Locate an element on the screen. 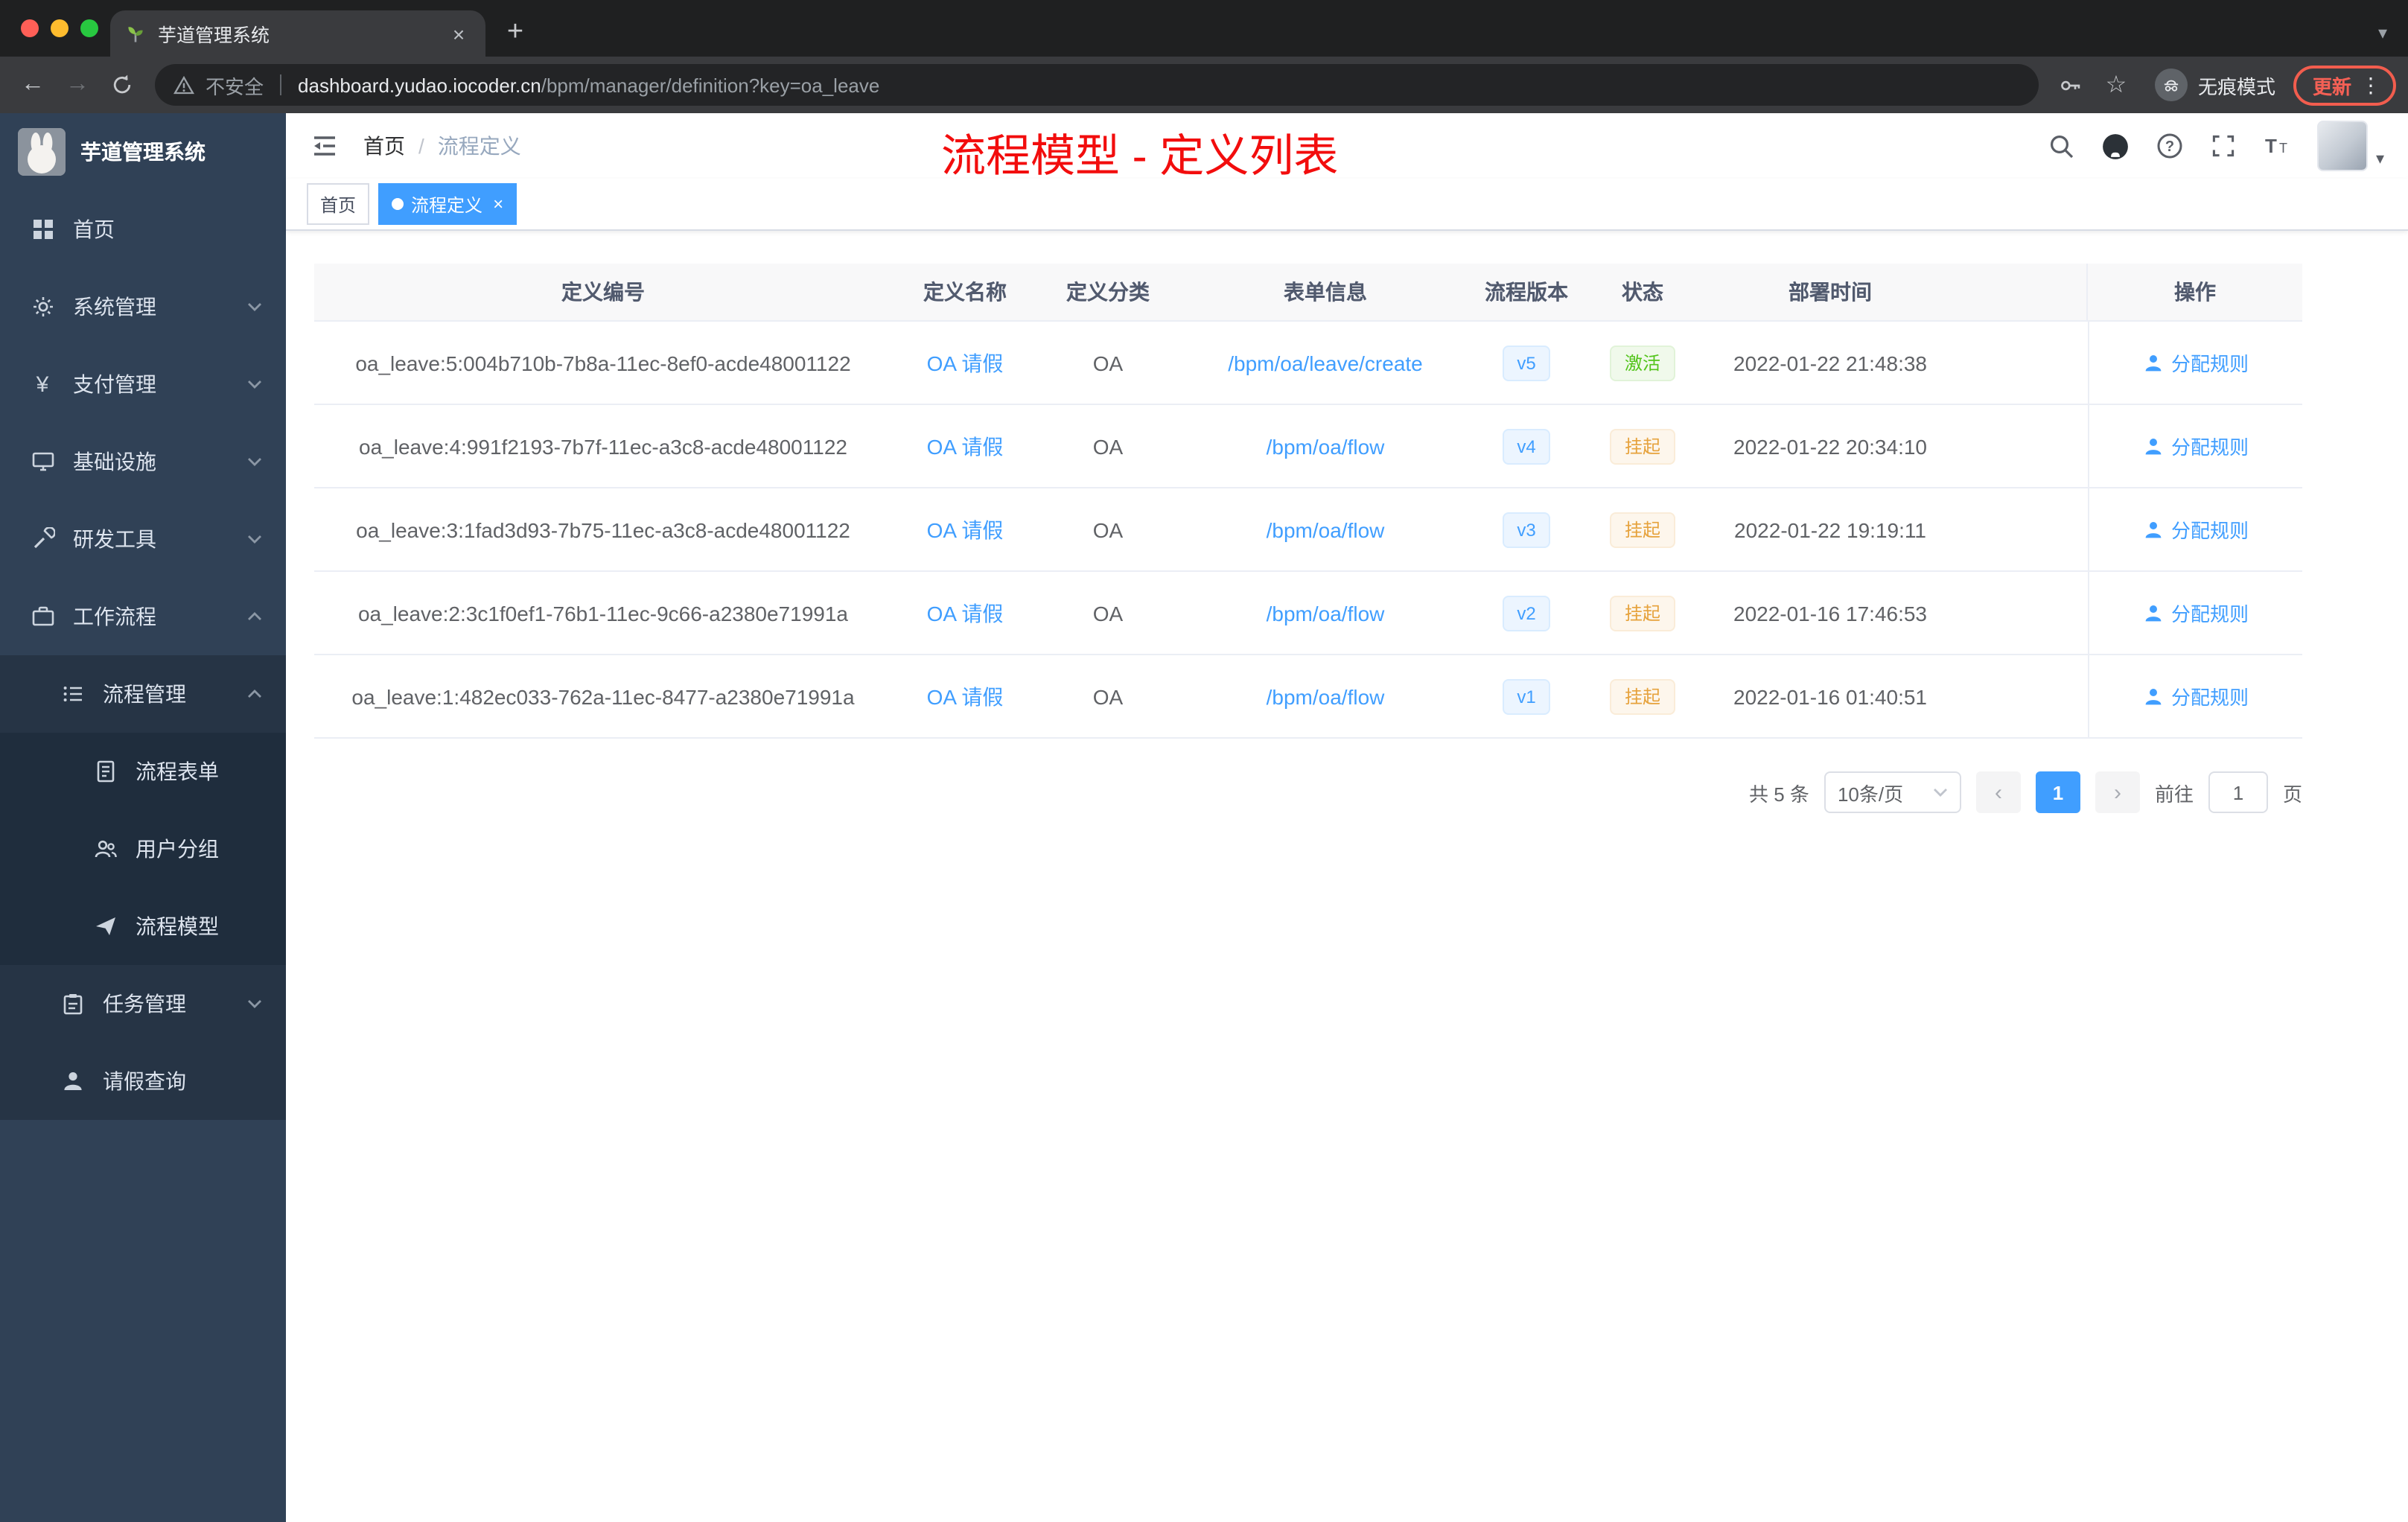  tag-label: 流程定义 is located at coordinates (447, 204).